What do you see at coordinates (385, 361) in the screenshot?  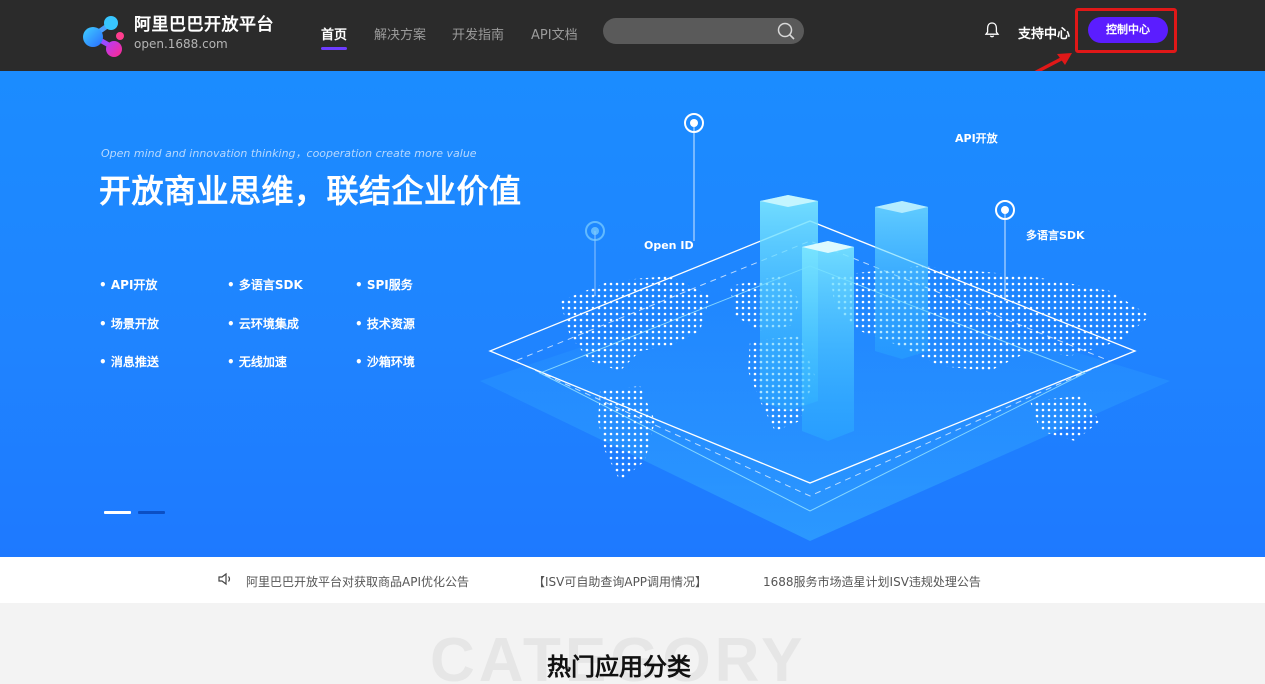 I see `feature-sandbox: 沙箱环境` at bounding box center [385, 361].